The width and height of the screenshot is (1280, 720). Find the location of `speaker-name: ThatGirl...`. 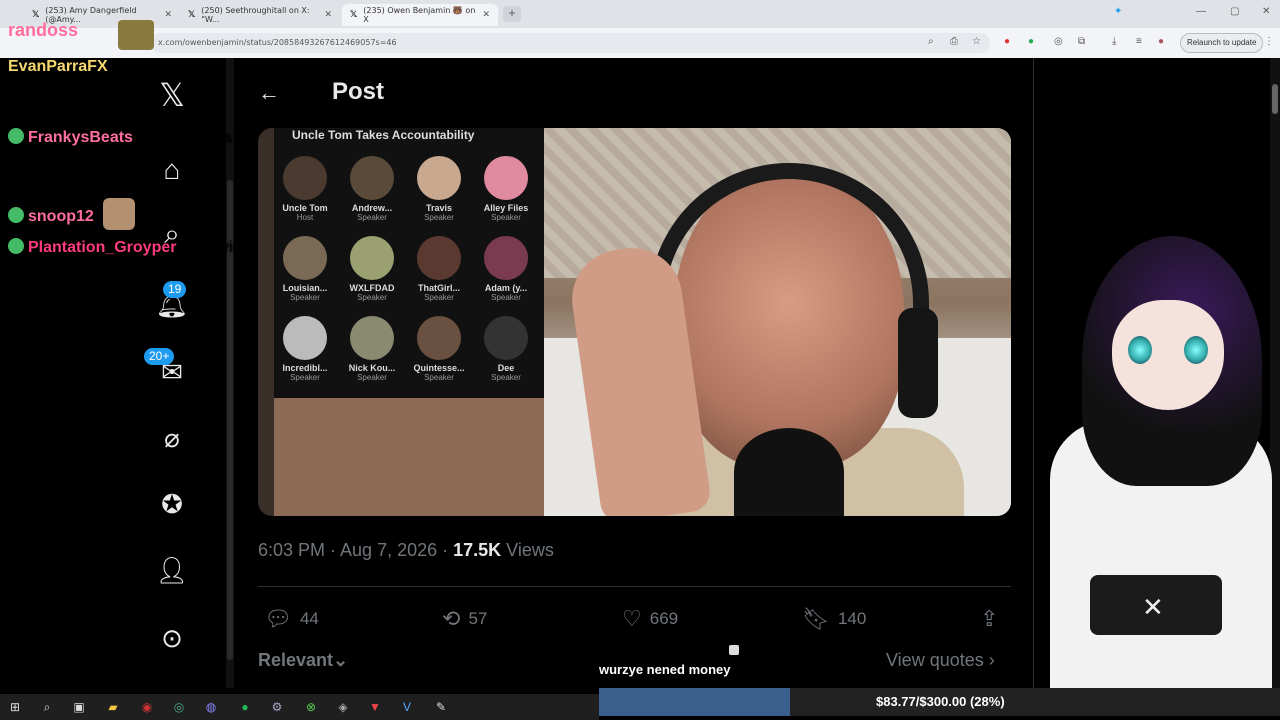

speaker-name: ThatGirl... is located at coordinates (438, 288).